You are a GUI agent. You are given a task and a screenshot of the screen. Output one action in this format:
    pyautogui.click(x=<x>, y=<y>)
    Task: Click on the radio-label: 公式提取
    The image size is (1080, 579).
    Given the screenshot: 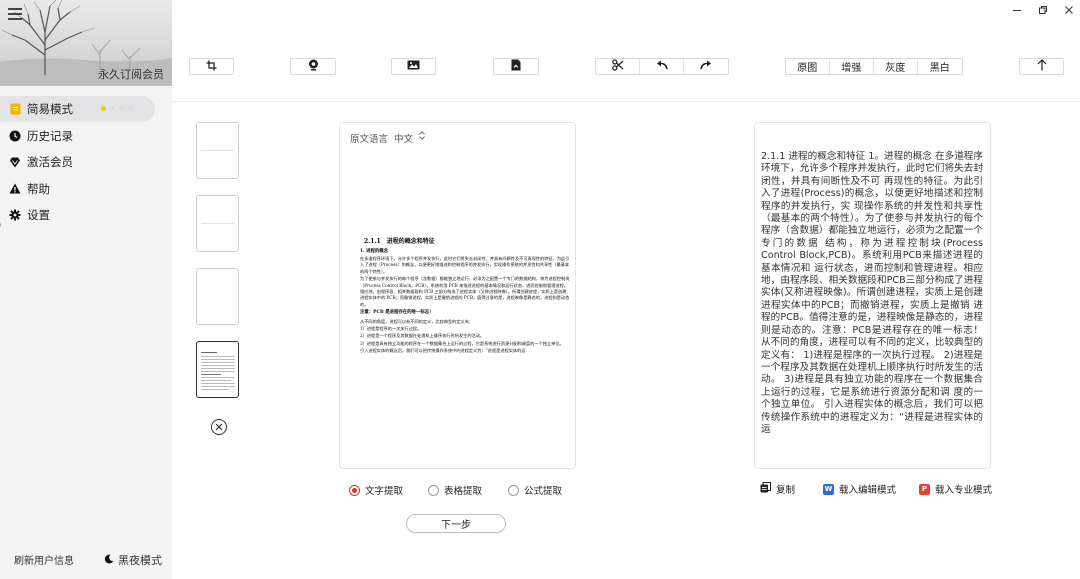 What is the action you would take?
    pyautogui.click(x=543, y=491)
    